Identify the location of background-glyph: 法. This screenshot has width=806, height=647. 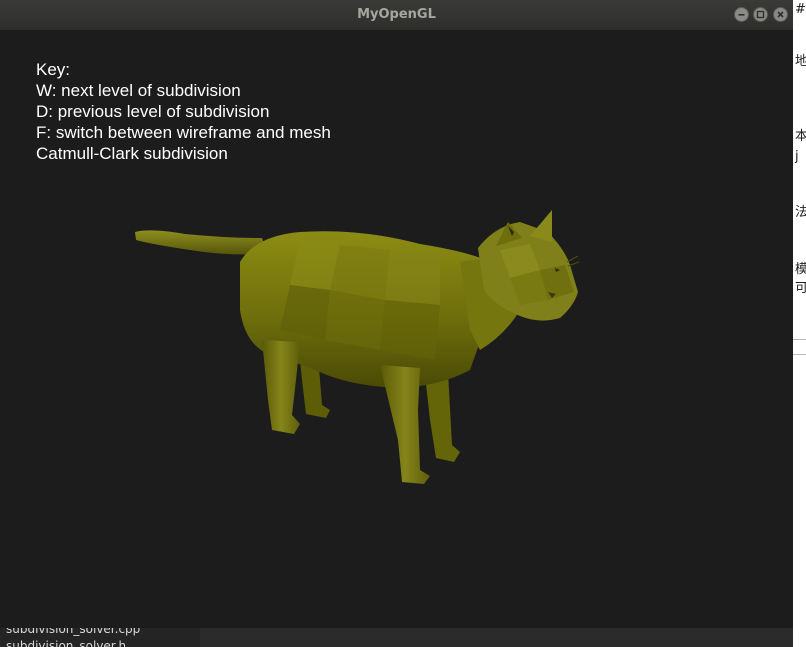
(800, 212).